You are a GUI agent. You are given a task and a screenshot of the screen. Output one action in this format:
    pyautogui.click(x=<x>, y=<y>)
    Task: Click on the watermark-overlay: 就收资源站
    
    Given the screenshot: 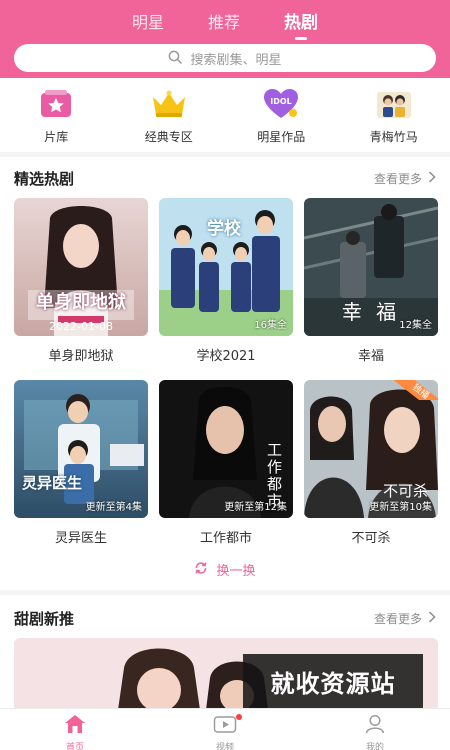 What is the action you would take?
    pyautogui.click(x=333, y=681)
    